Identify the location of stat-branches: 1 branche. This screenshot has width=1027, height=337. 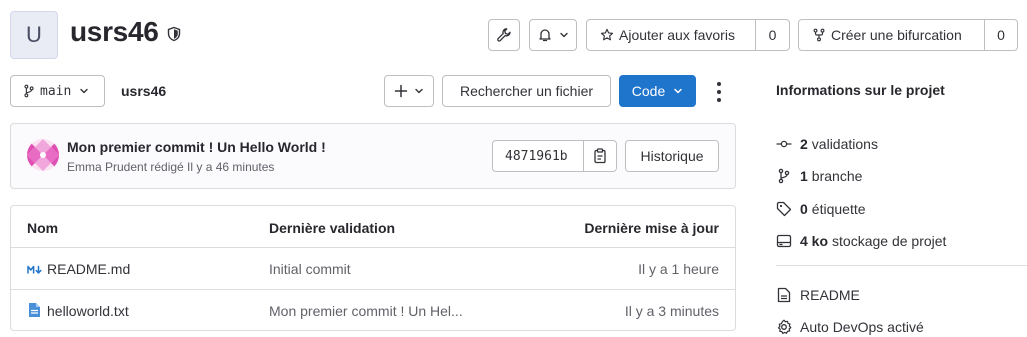
(819, 176).